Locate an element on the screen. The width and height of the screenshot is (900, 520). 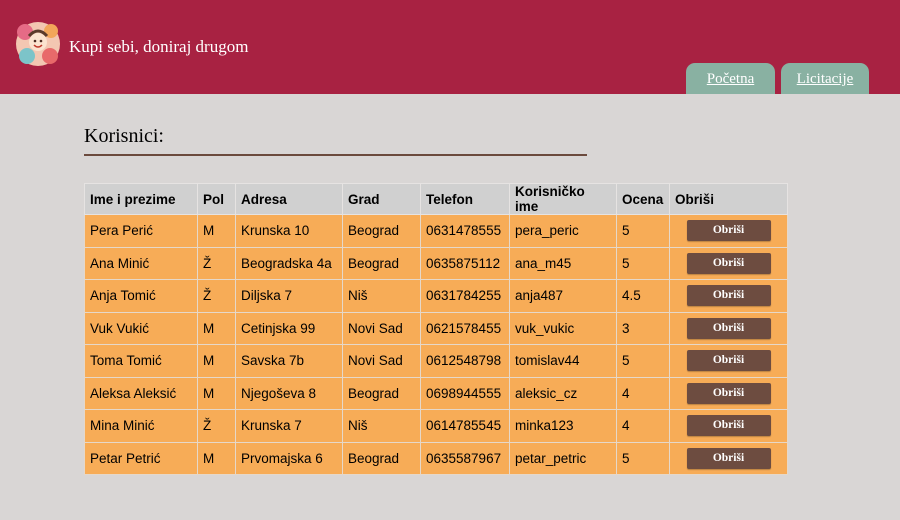
user-username-cell: ana_m45 is located at coordinates (563, 263).